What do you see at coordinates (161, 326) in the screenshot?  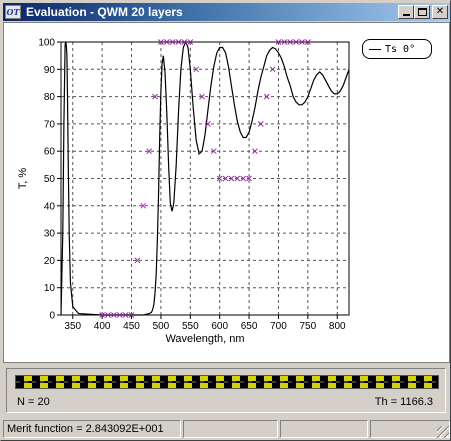 I see `x-tick-label: 500` at bounding box center [161, 326].